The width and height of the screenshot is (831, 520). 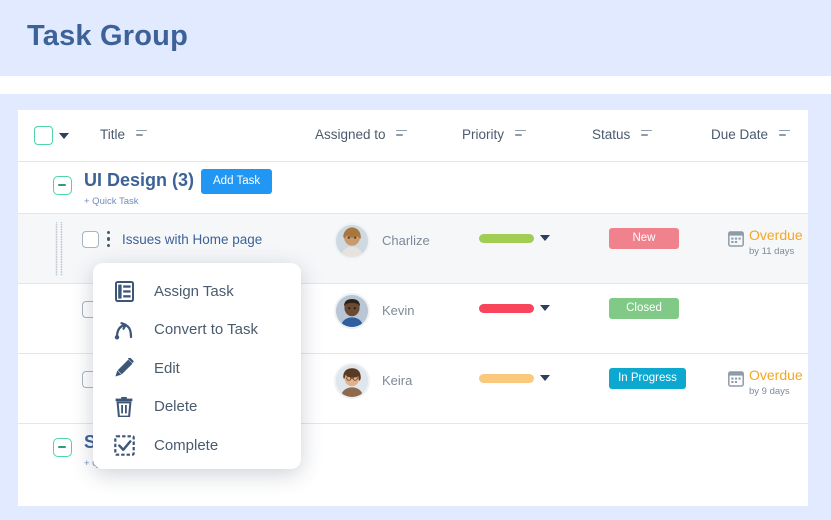 I want to click on column-header-assigned-to: Assigned to, so click(x=361, y=134).